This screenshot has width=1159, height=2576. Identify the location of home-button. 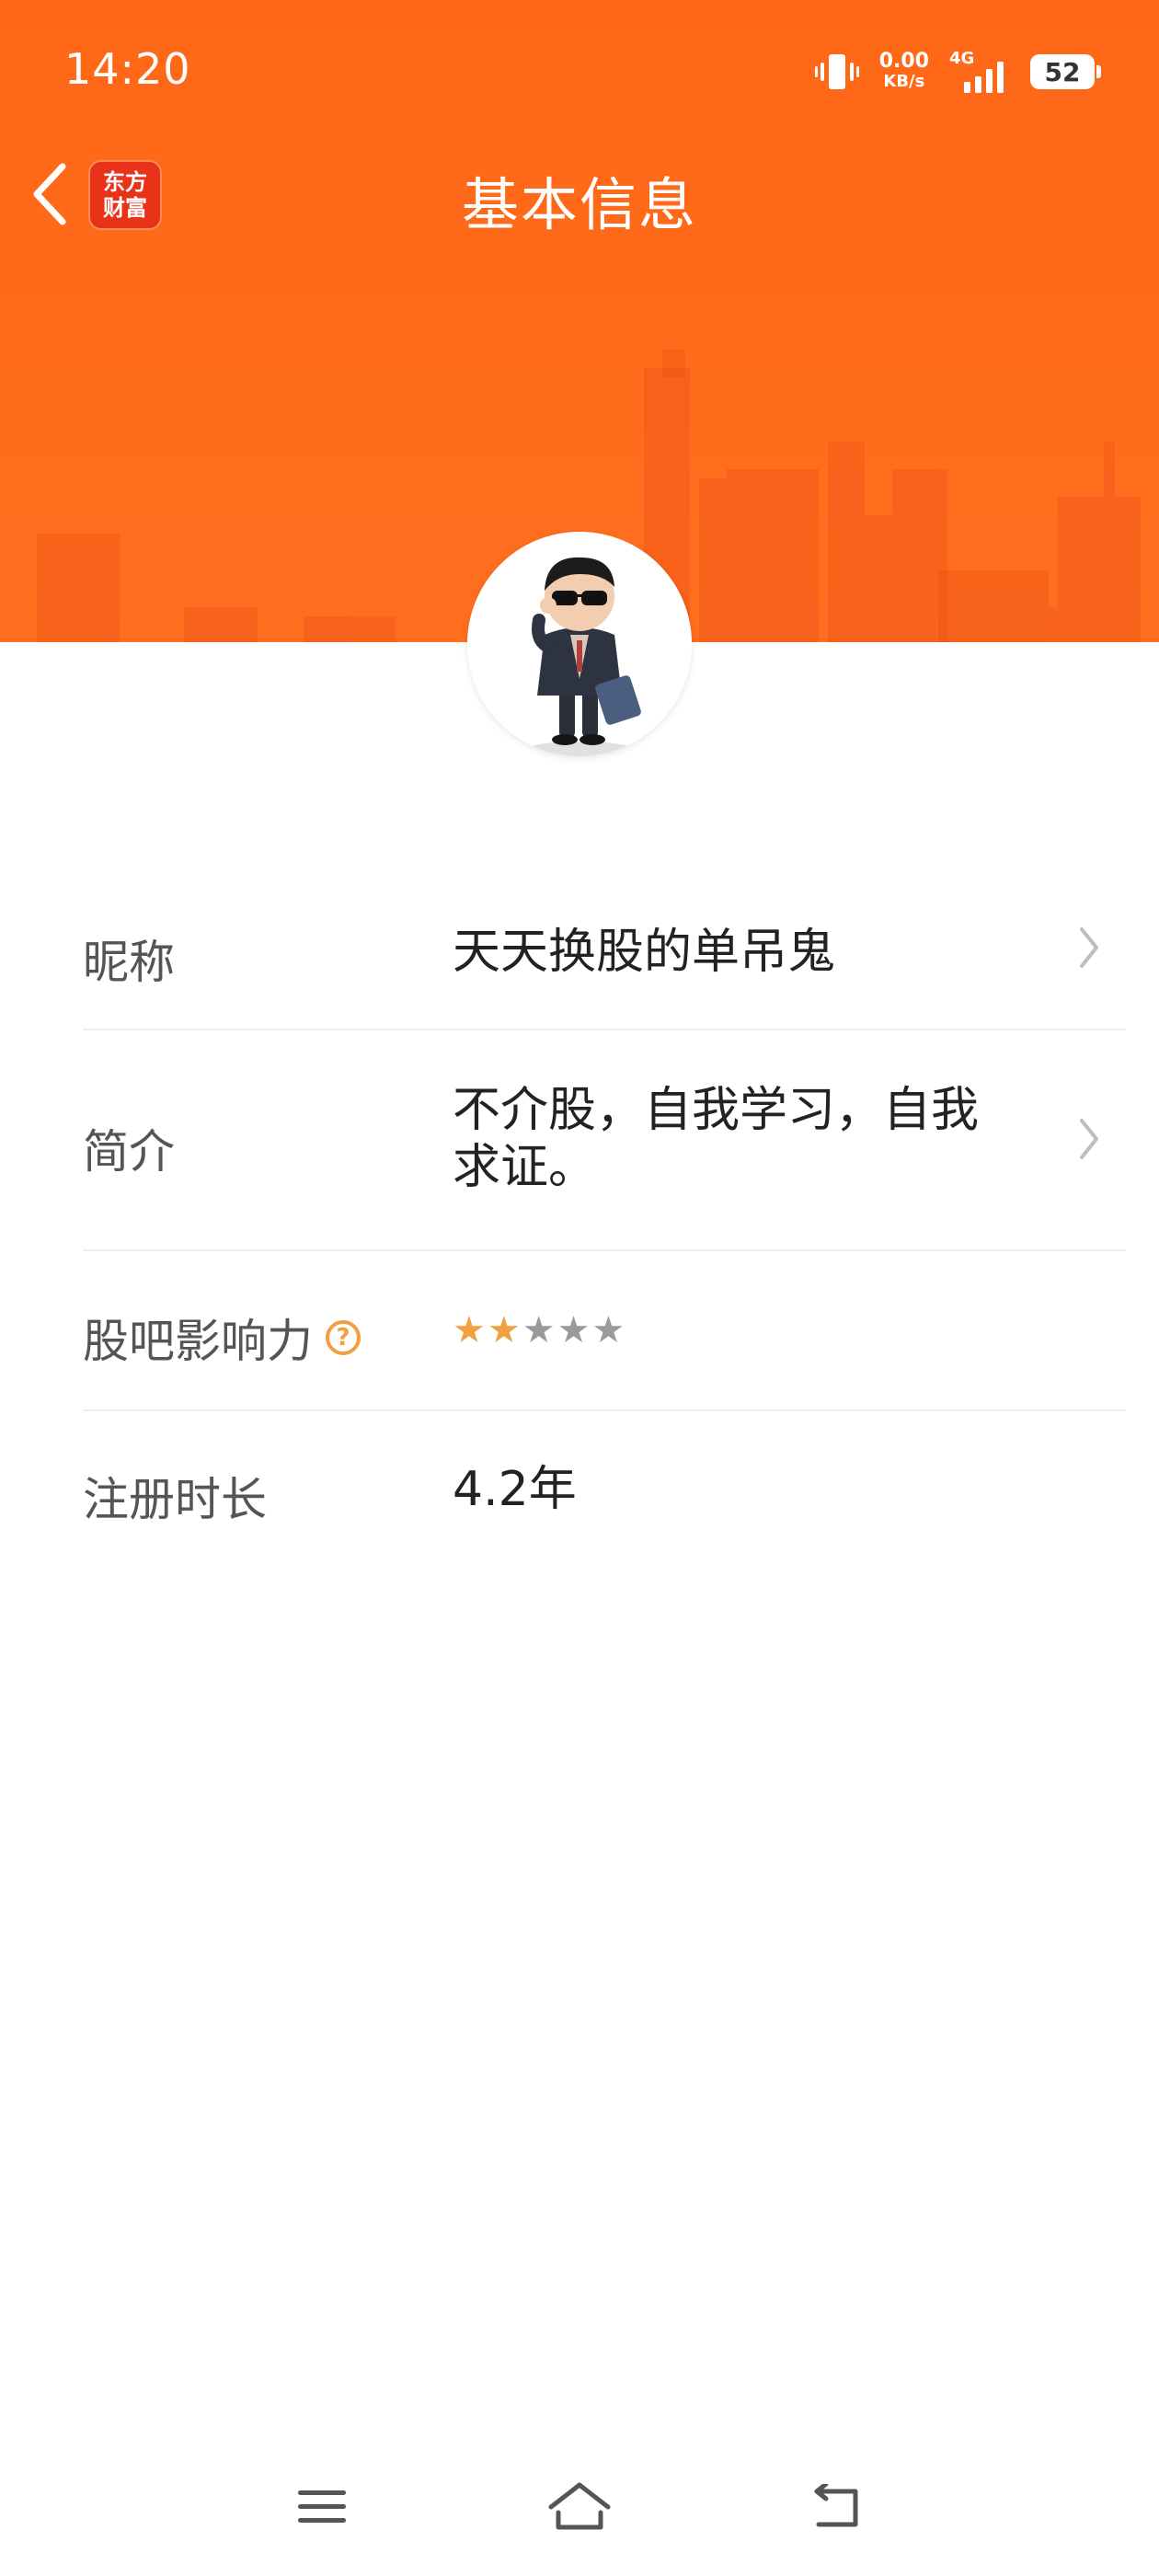
(579, 2507).